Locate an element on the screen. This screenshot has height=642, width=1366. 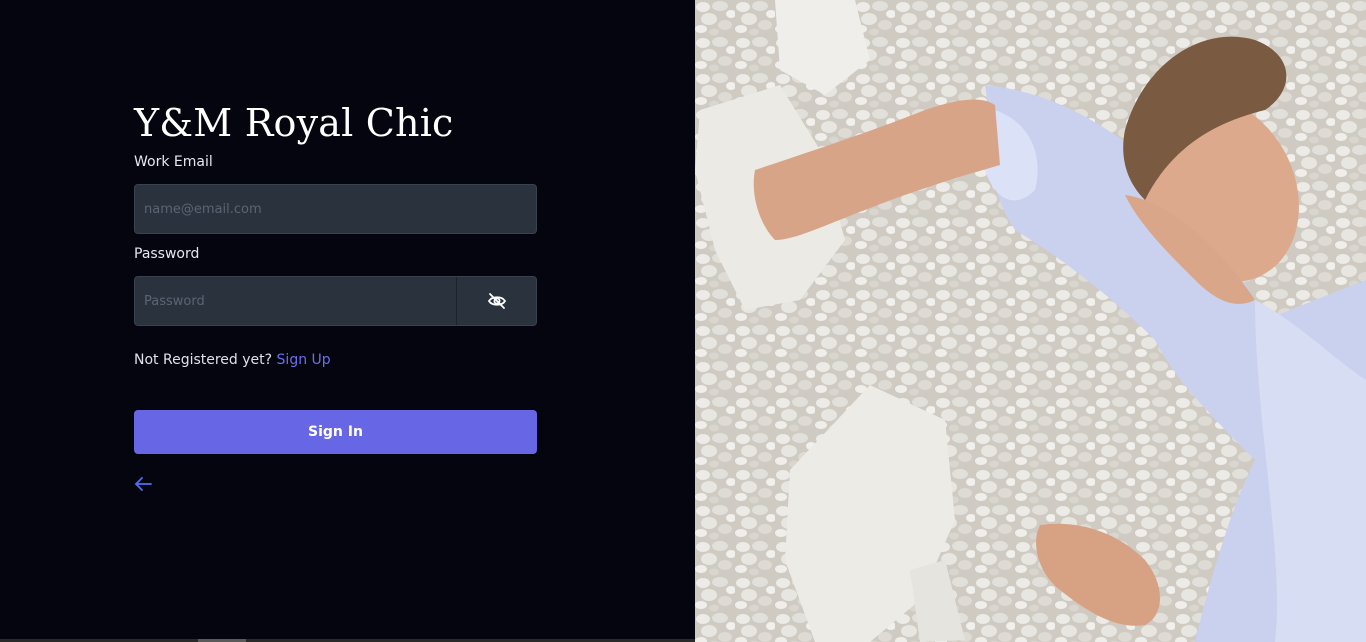
back-button is located at coordinates (145, 484).